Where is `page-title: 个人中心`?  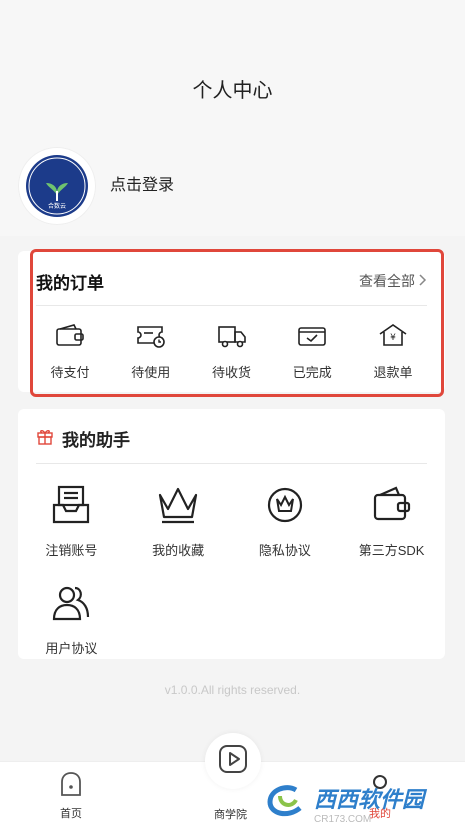
page-title: 个人中心 is located at coordinates (232, 91).